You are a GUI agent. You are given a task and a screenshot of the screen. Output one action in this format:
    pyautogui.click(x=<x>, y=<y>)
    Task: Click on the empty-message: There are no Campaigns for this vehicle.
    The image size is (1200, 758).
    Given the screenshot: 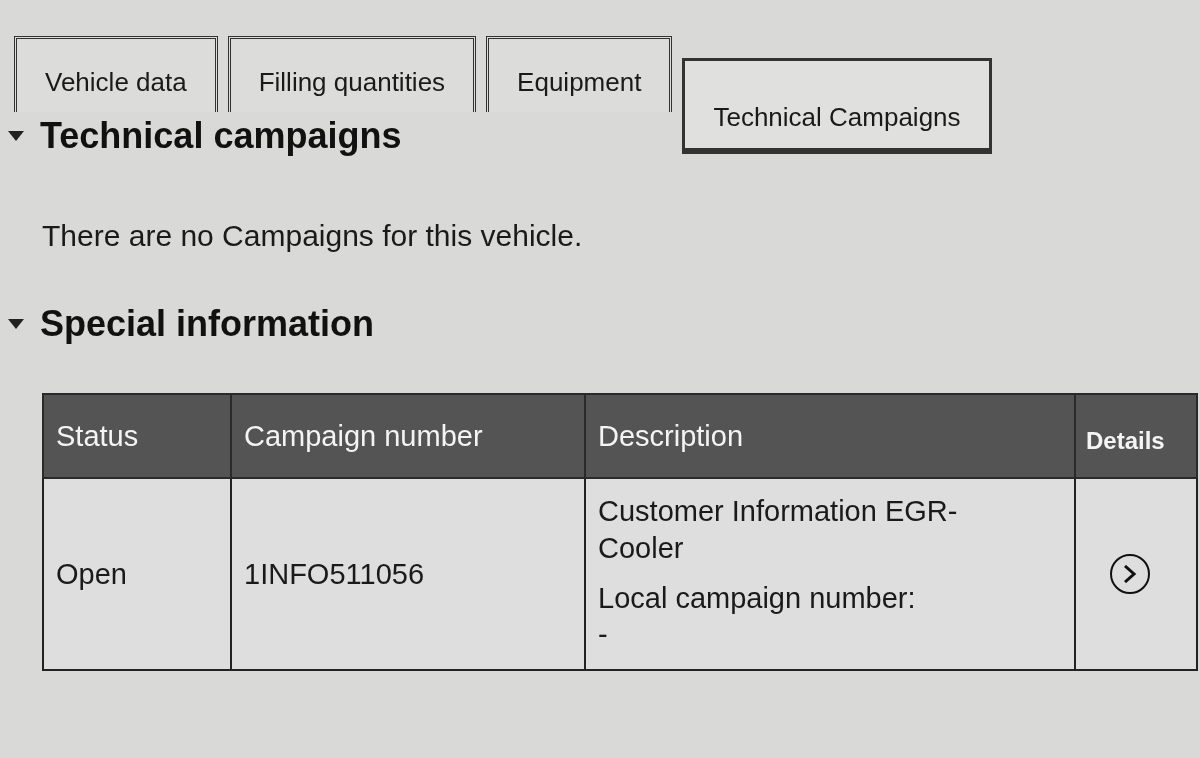 What is the action you would take?
    pyautogui.click(x=312, y=236)
    